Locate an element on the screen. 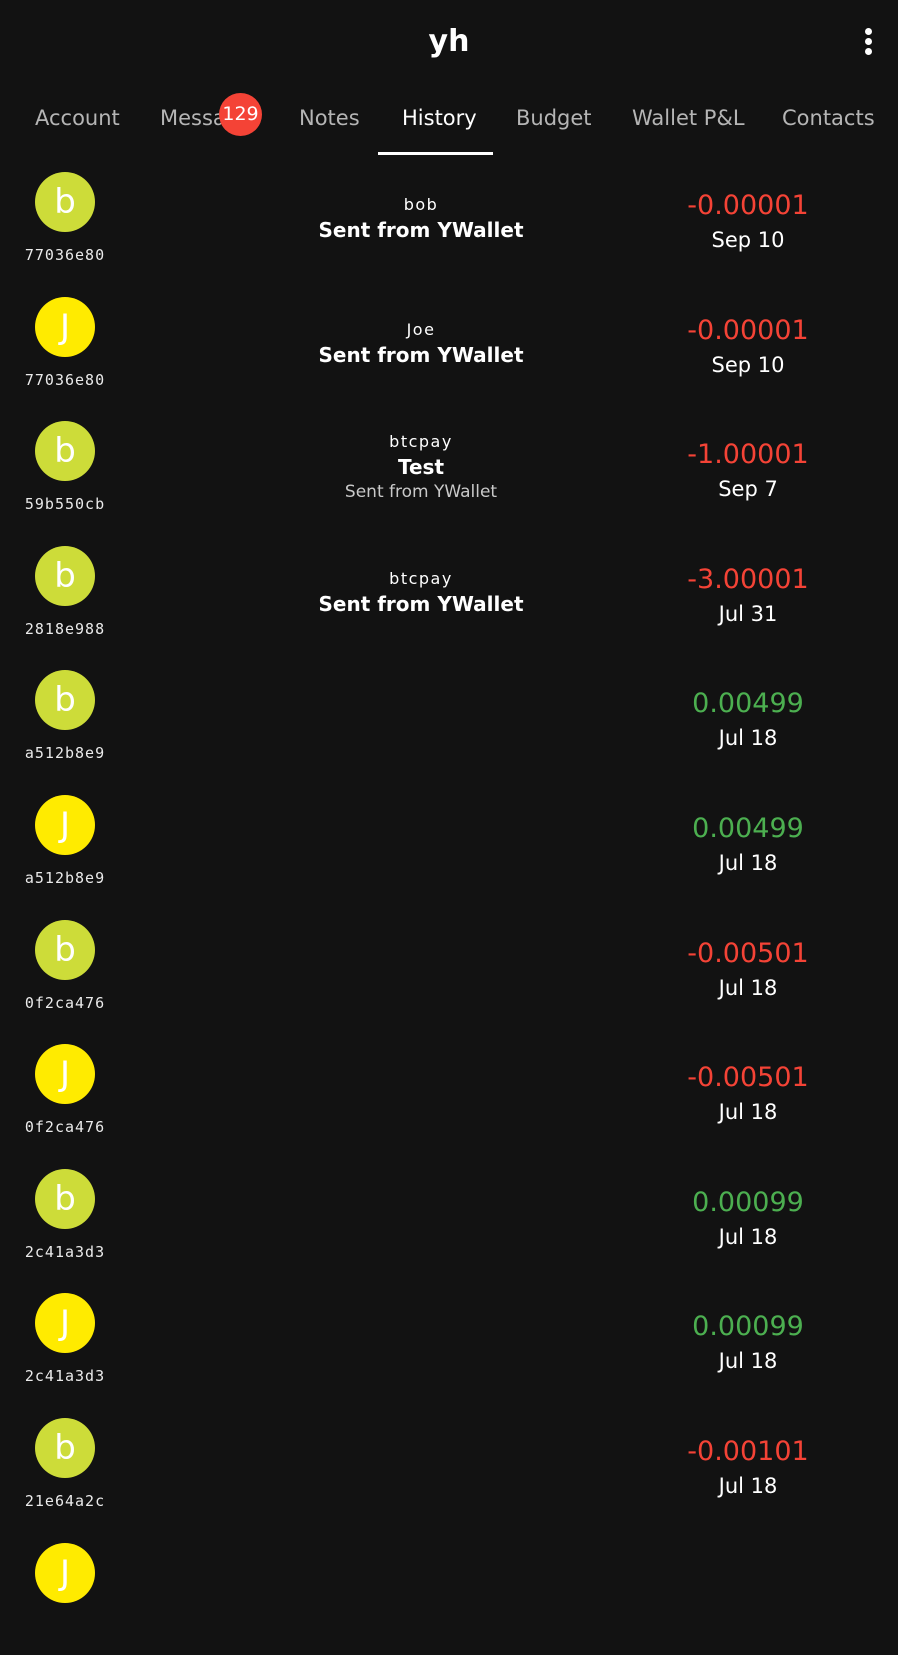  more-vert-icon is located at coordinates (868, 43).